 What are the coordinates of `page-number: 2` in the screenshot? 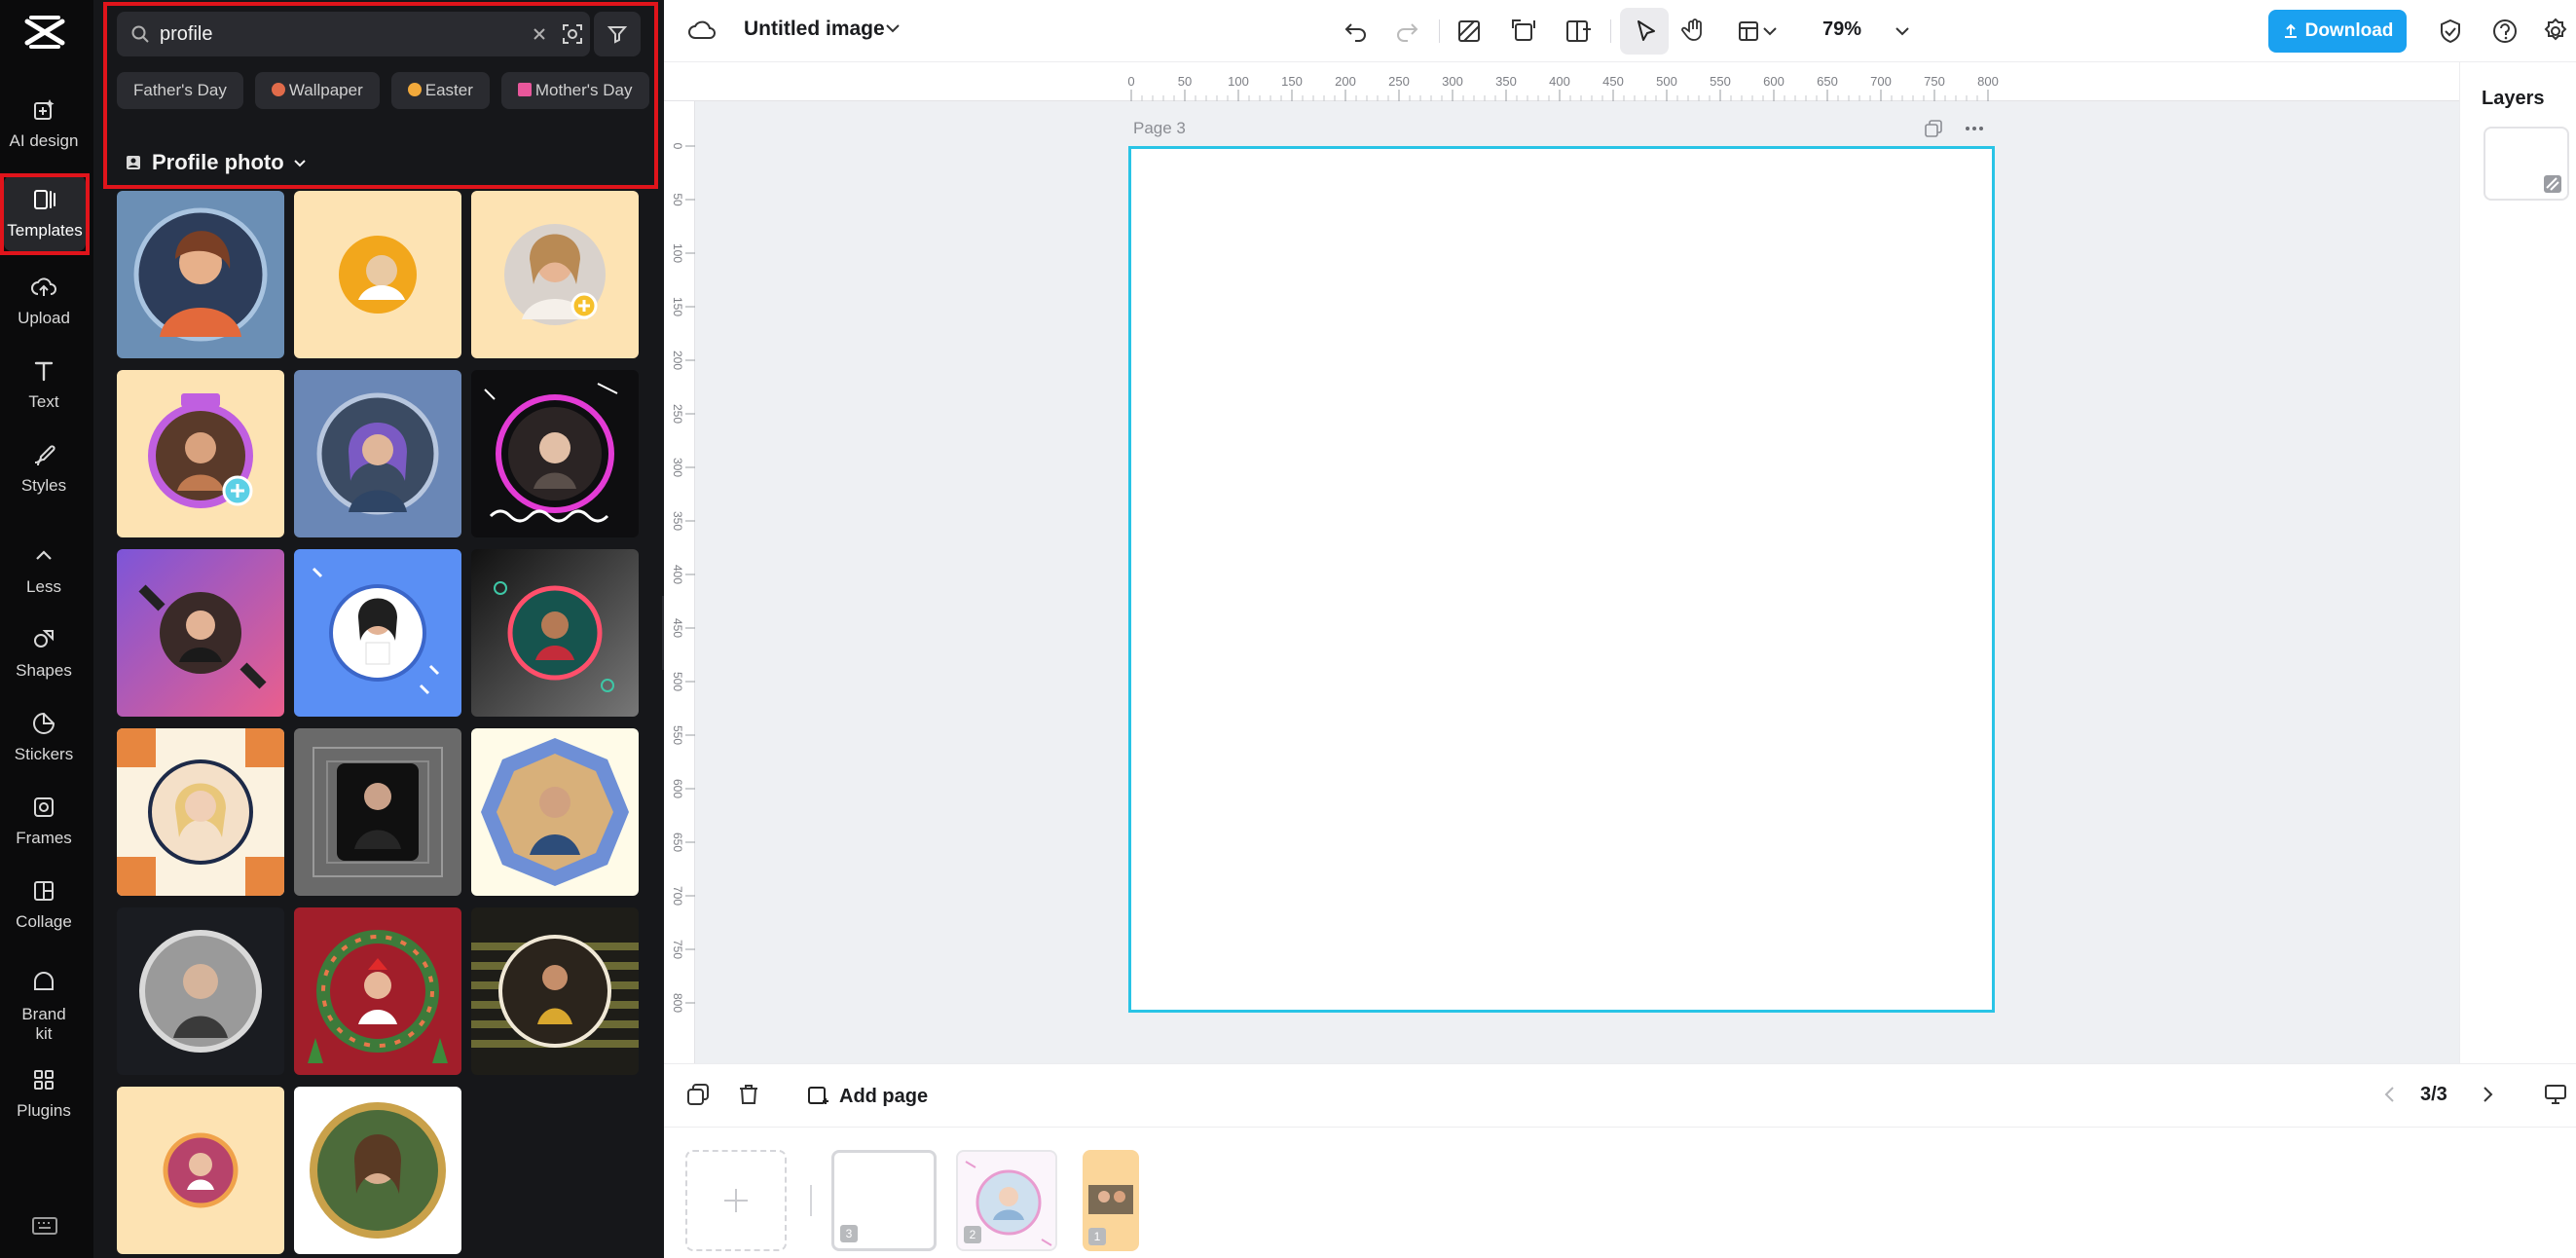 It's located at (972, 1234).